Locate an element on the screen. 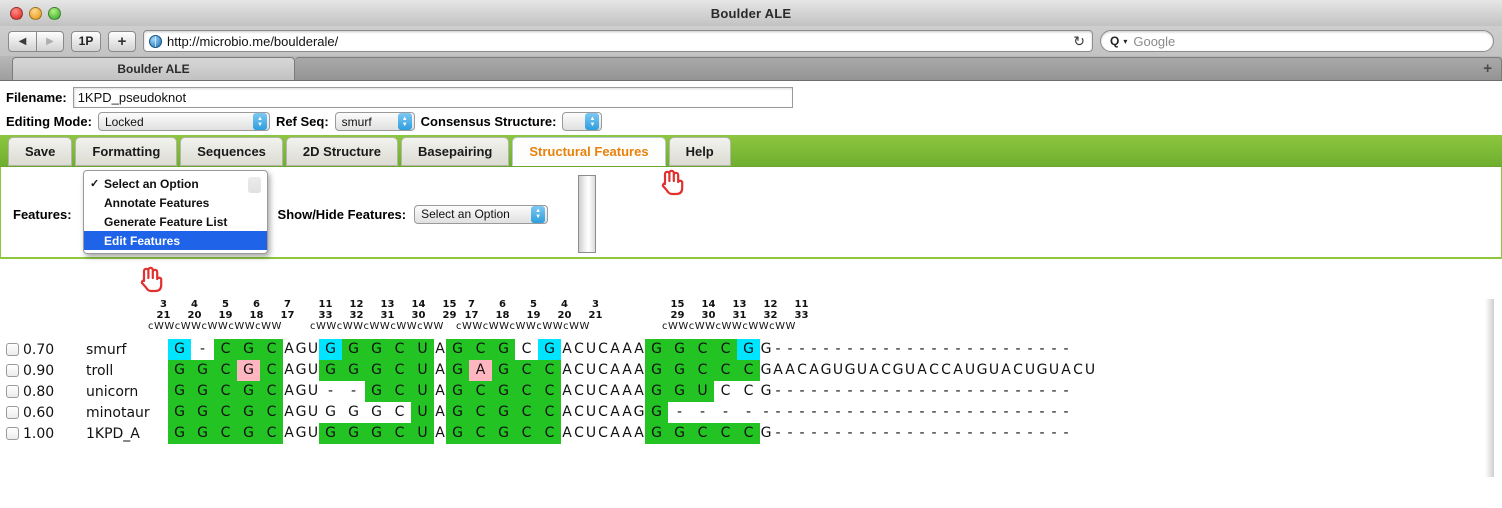 The height and width of the screenshot is (508, 1502). menu-item-edit-features: Edit Features is located at coordinates (175, 240).